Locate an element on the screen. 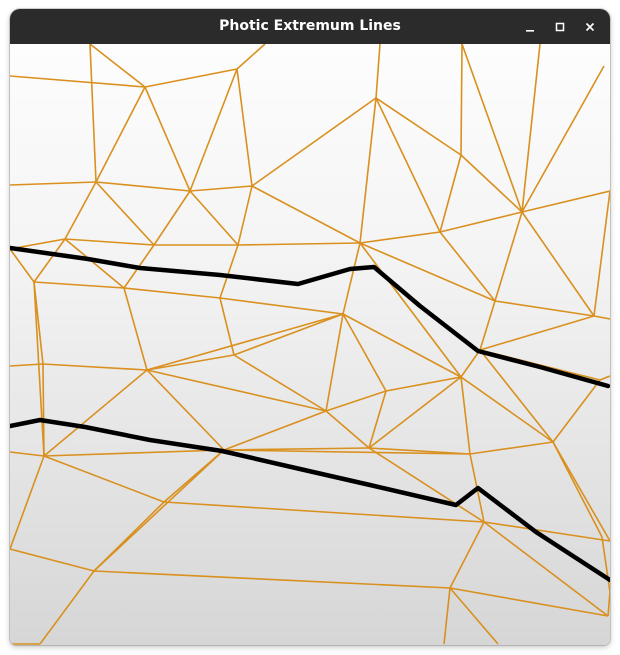  close-icon is located at coordinates (590, 27).